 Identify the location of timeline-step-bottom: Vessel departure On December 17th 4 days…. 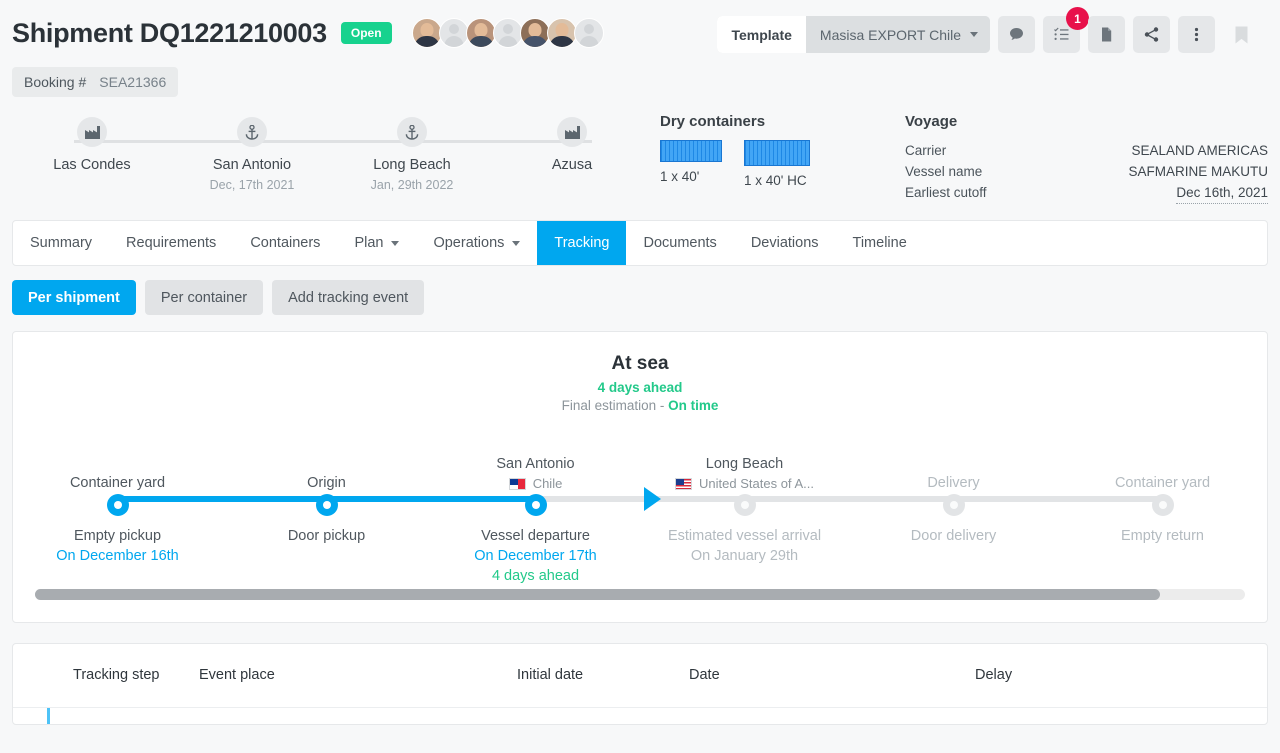
(535, 556).